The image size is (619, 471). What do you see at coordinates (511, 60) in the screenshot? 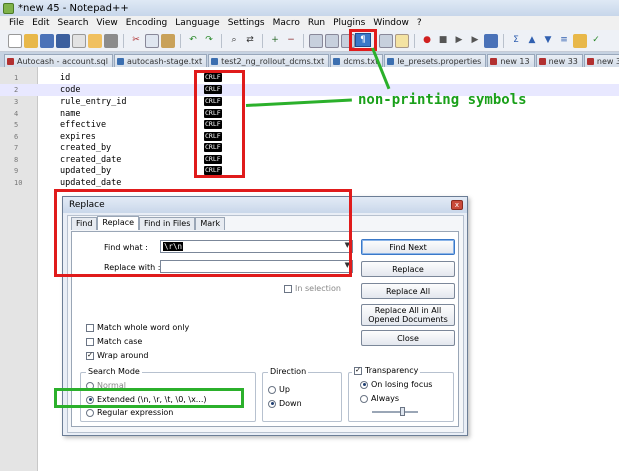
I see `document-tab: new 13` at bounding box center [511, 60].